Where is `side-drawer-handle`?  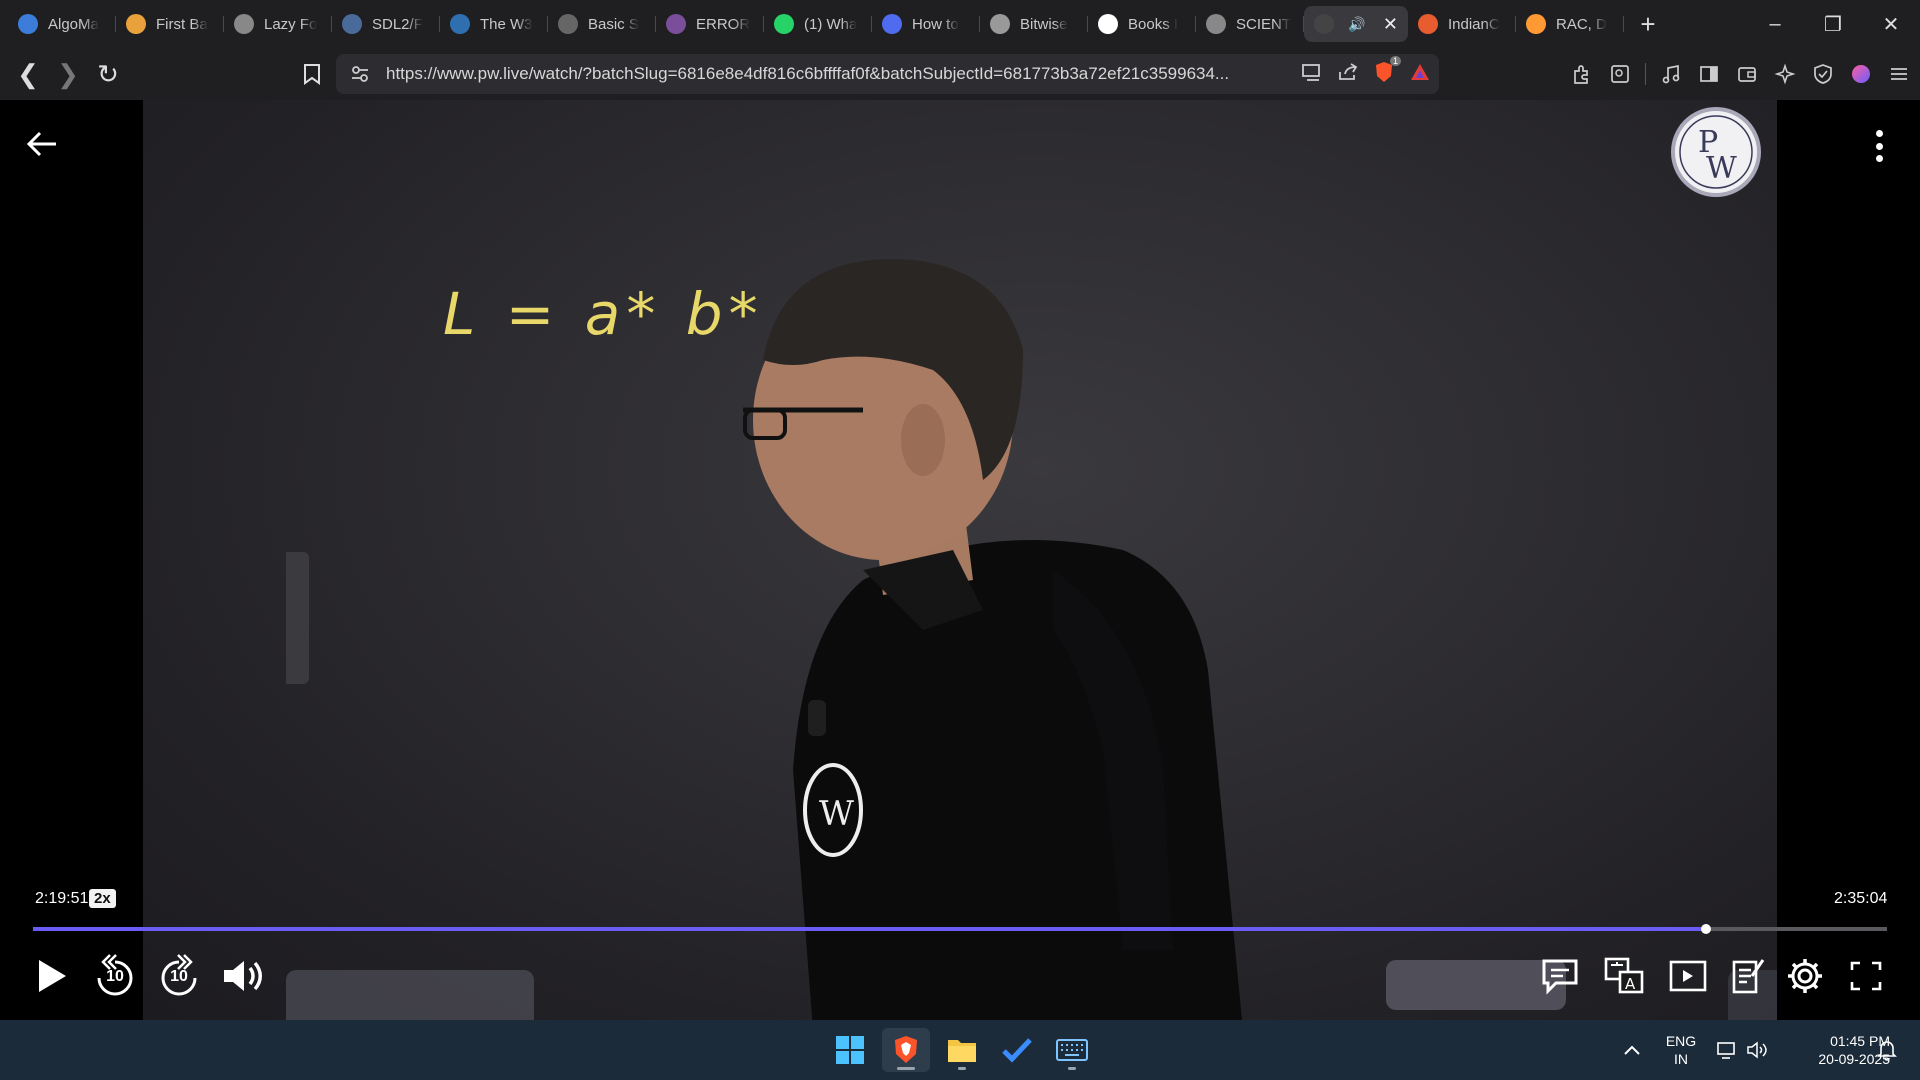 side-drawer-handle is located at coordinates (297, 618).